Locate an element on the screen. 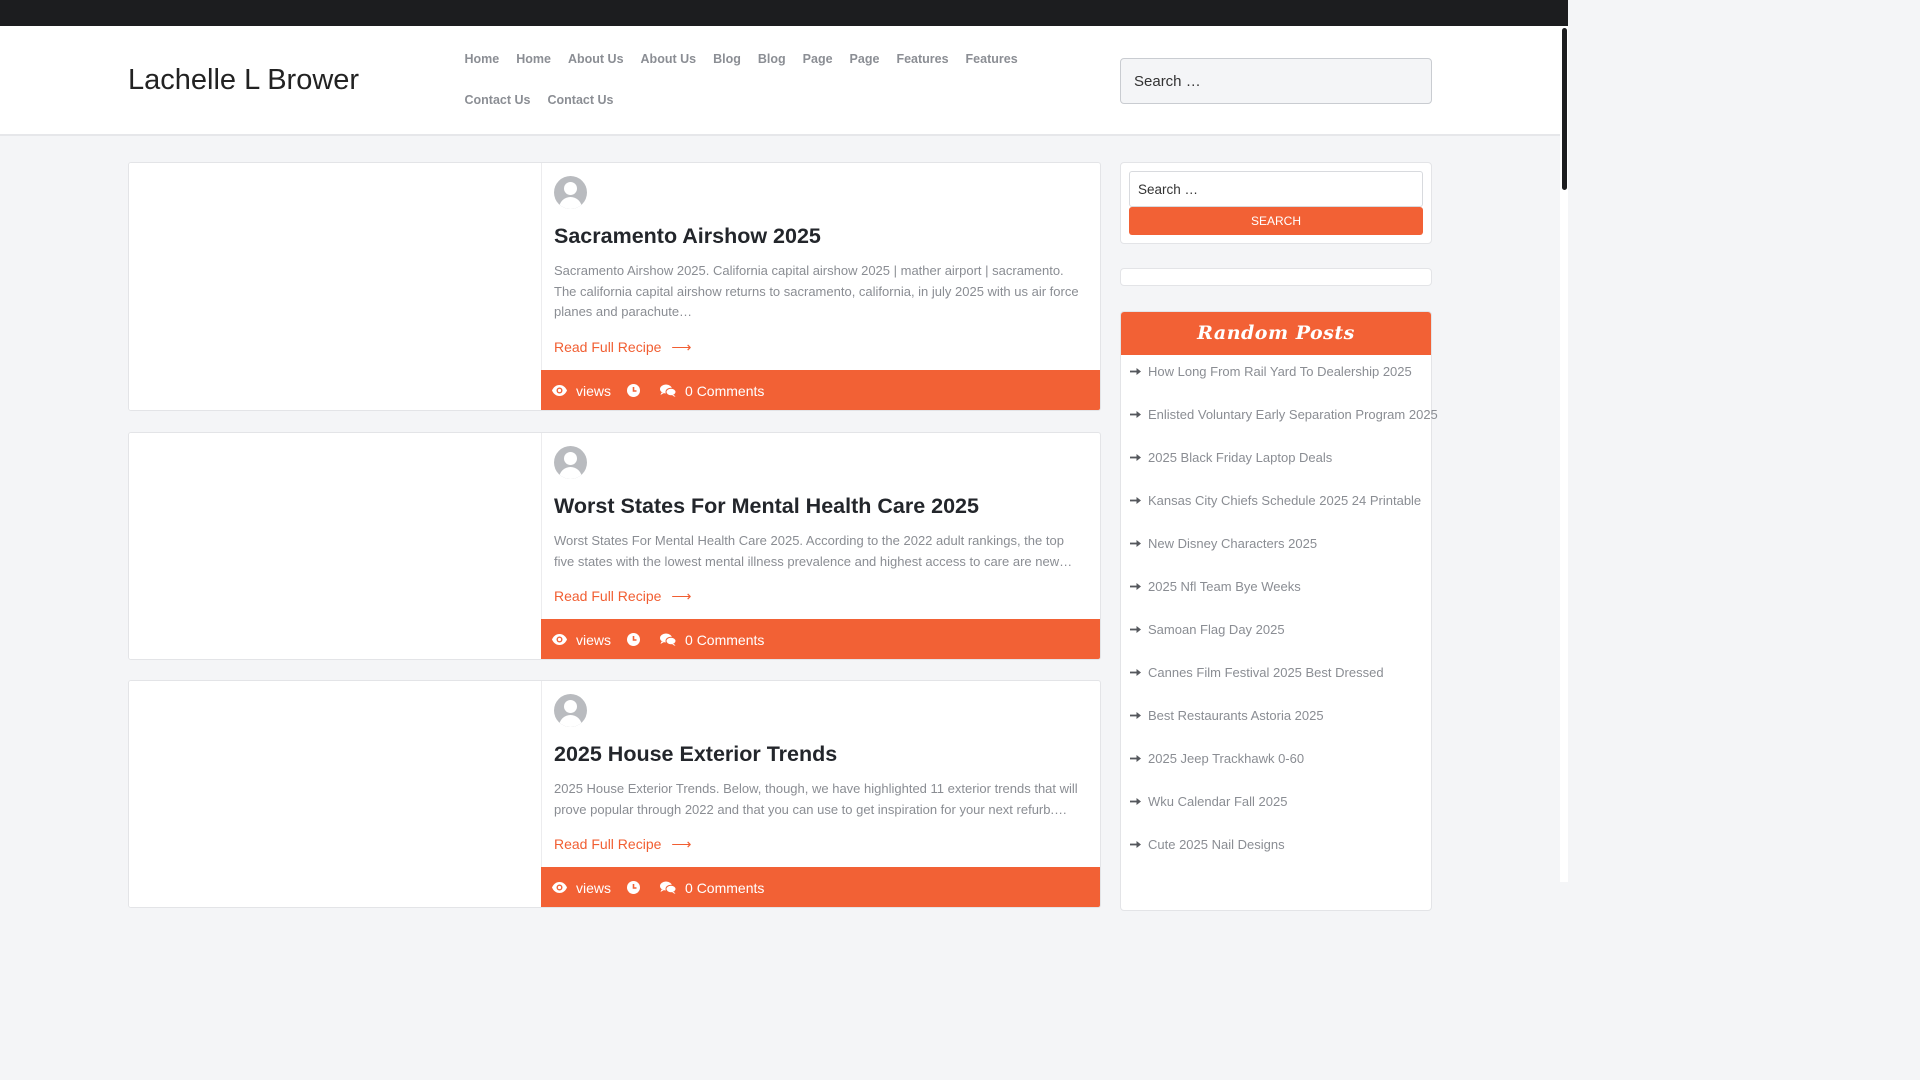  comments-icon is located at coordinates (668, 390).